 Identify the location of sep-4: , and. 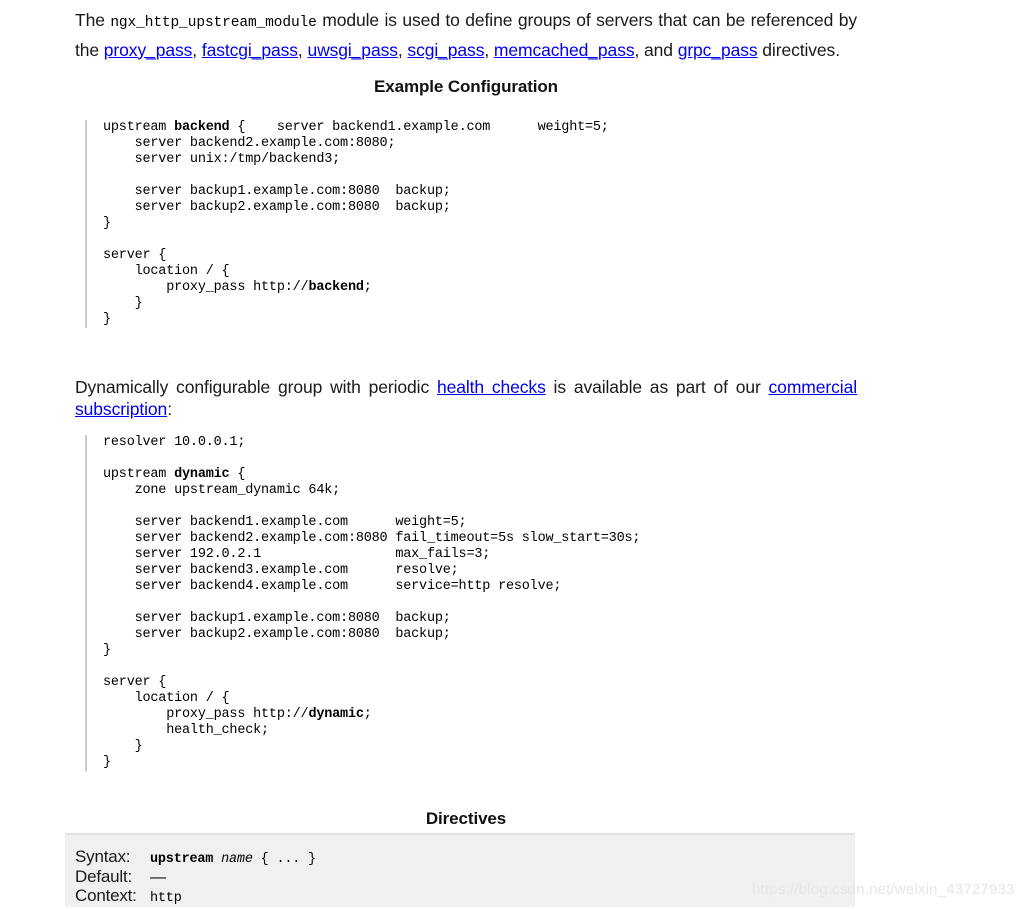
(656, 49).